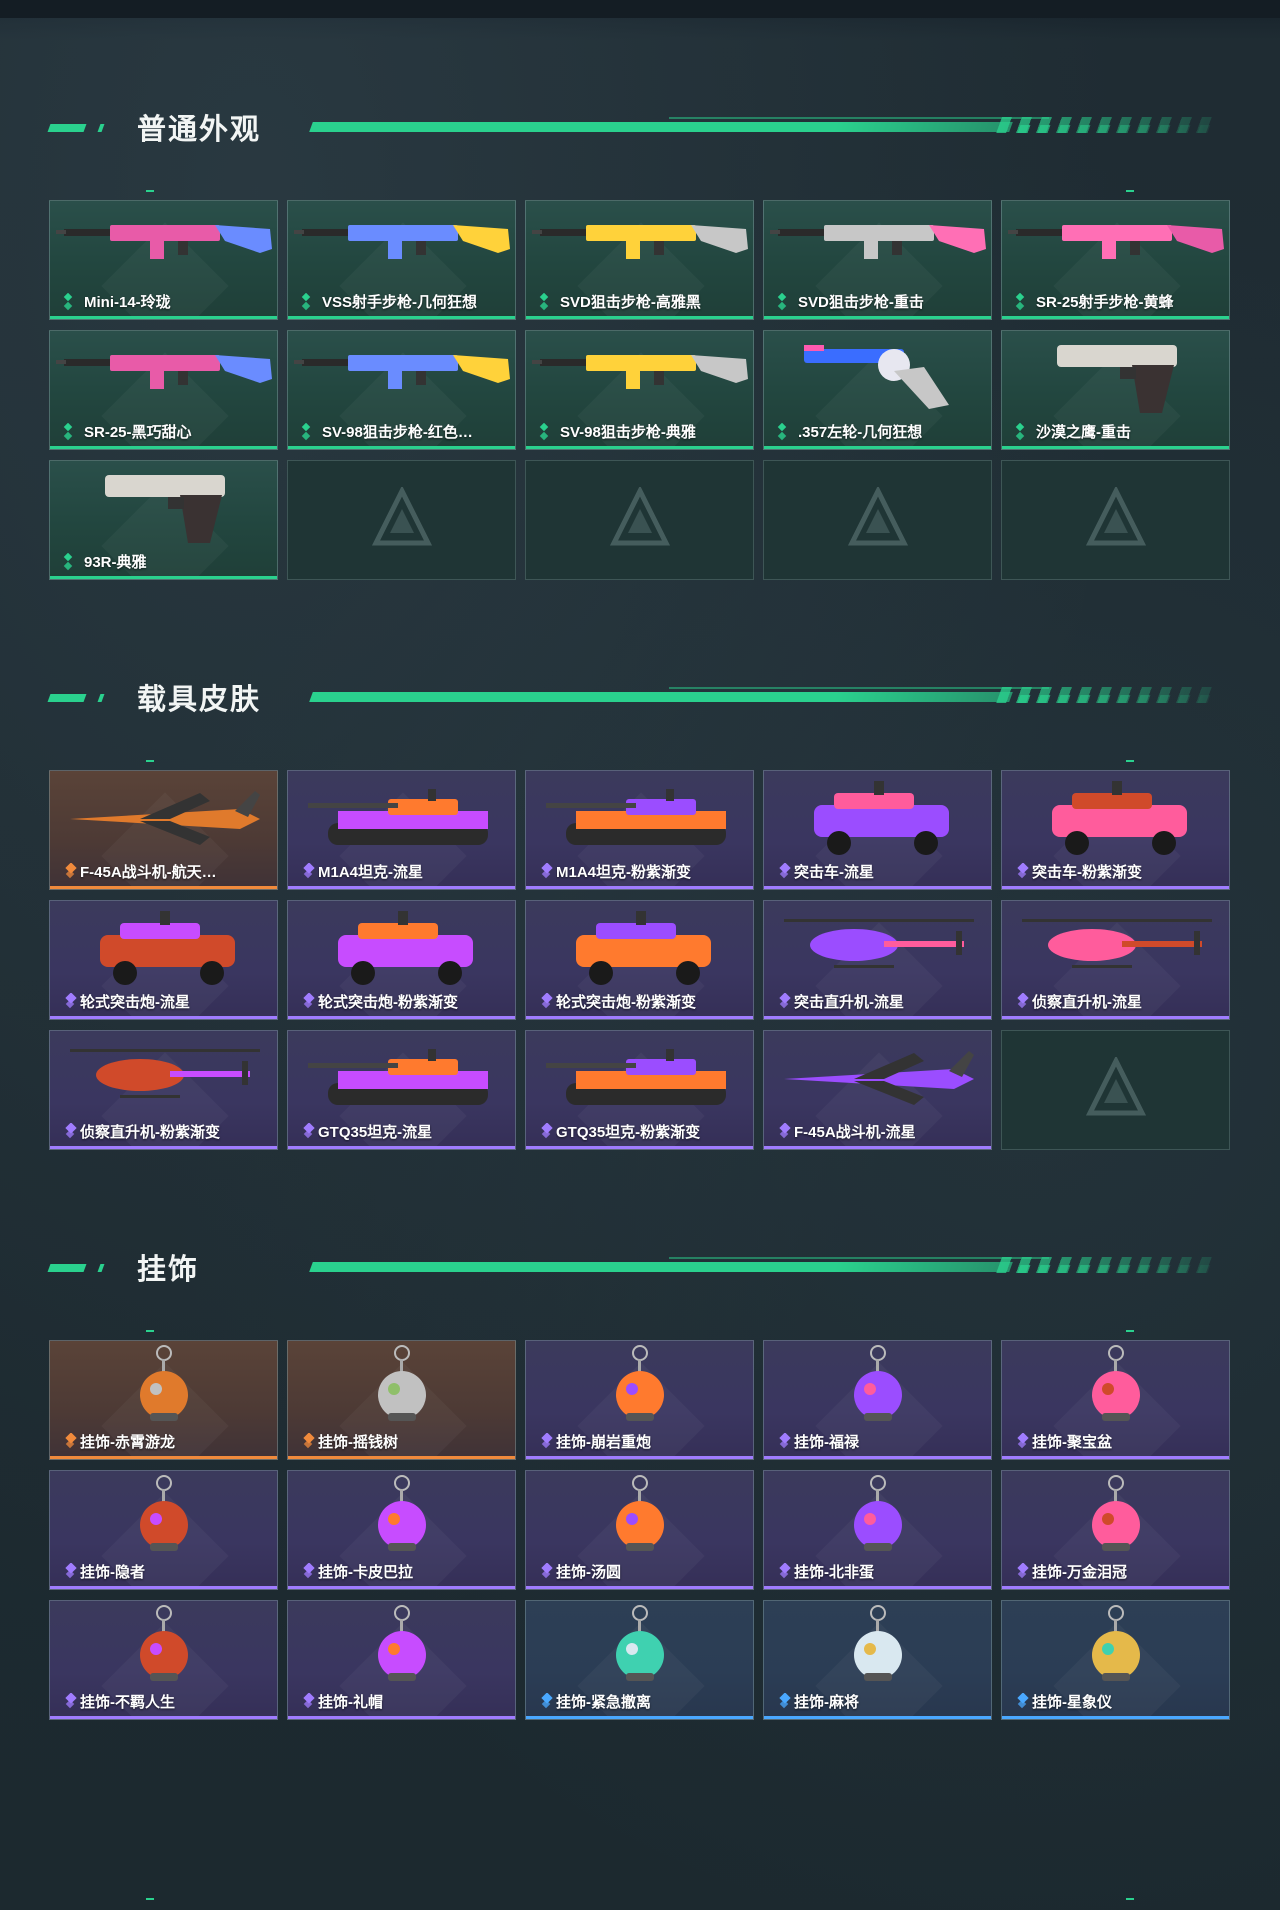 The width and height of the screenshot is (1280, 1910). I want to click on item-card: 轮式突击炮-流星, so click(163, 960).